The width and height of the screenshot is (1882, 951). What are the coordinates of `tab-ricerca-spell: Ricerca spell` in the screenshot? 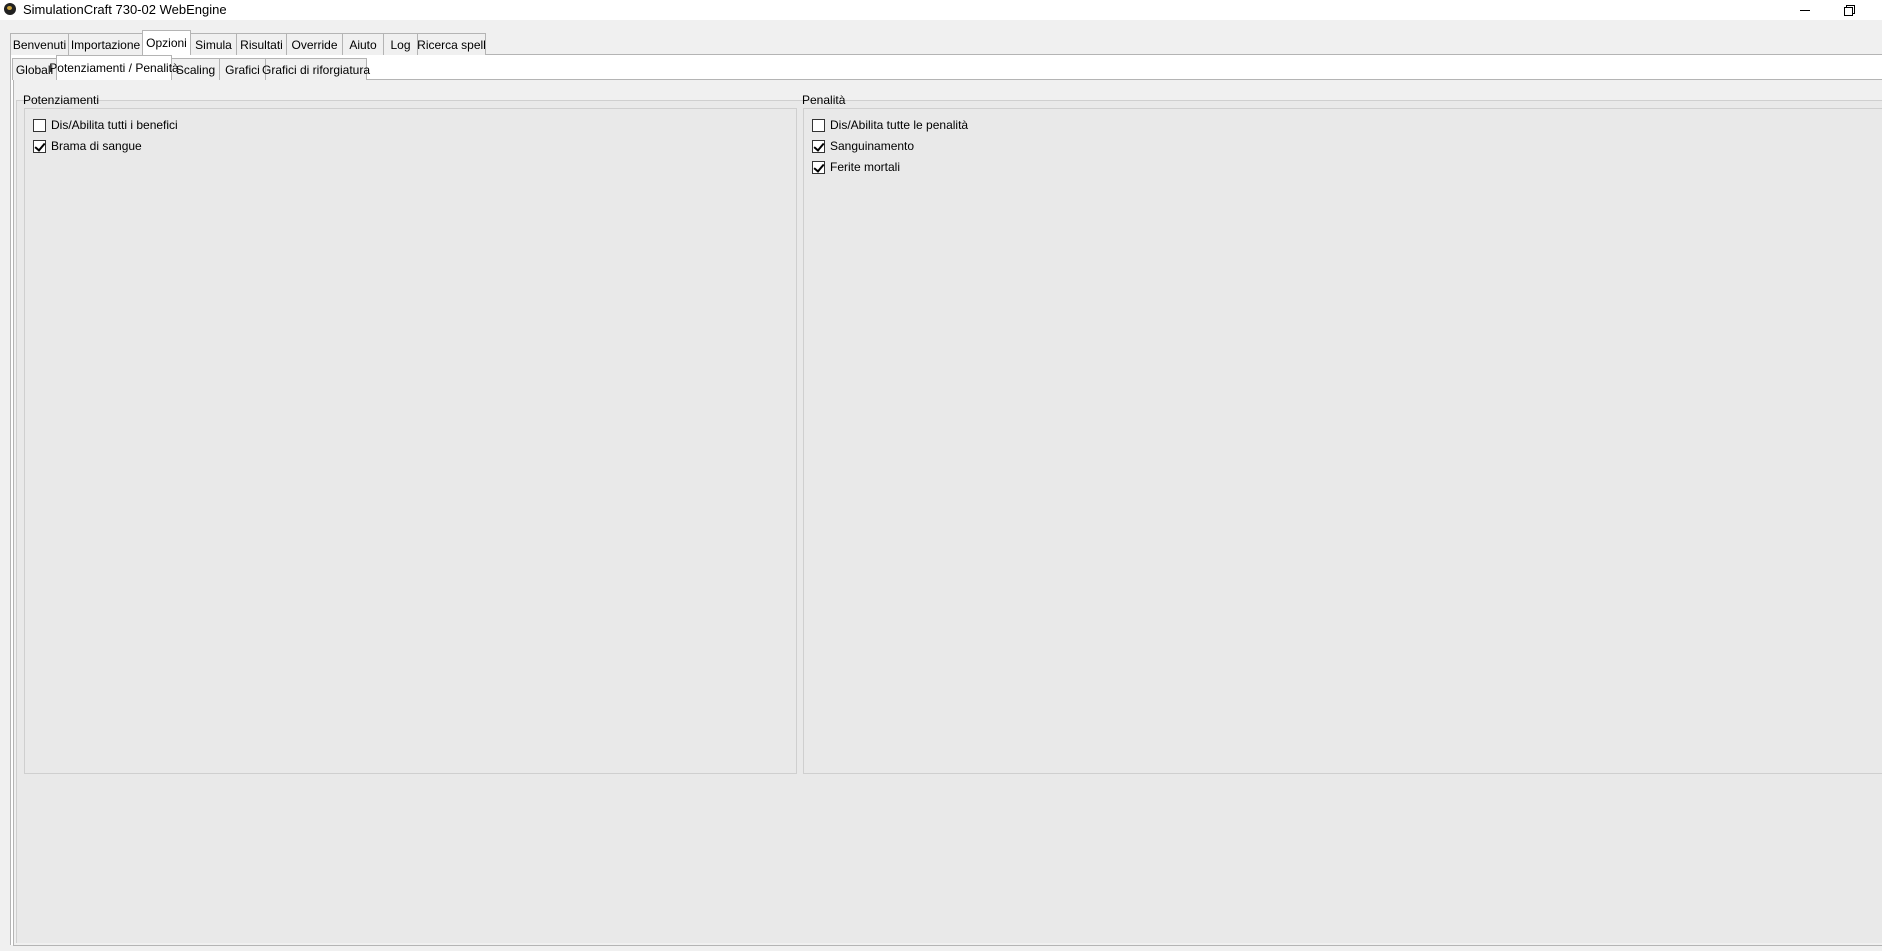 It's located at (451, 44).